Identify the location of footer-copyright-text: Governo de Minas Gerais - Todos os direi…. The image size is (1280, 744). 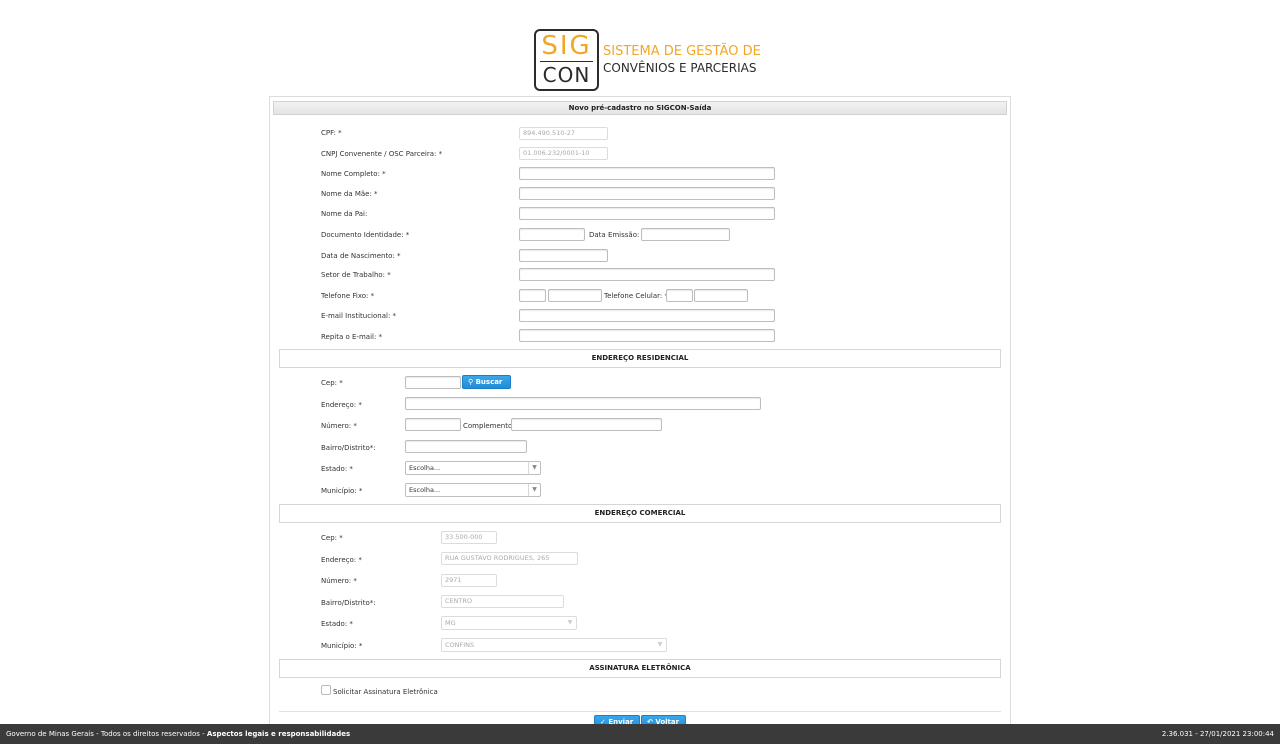
(106, 734).